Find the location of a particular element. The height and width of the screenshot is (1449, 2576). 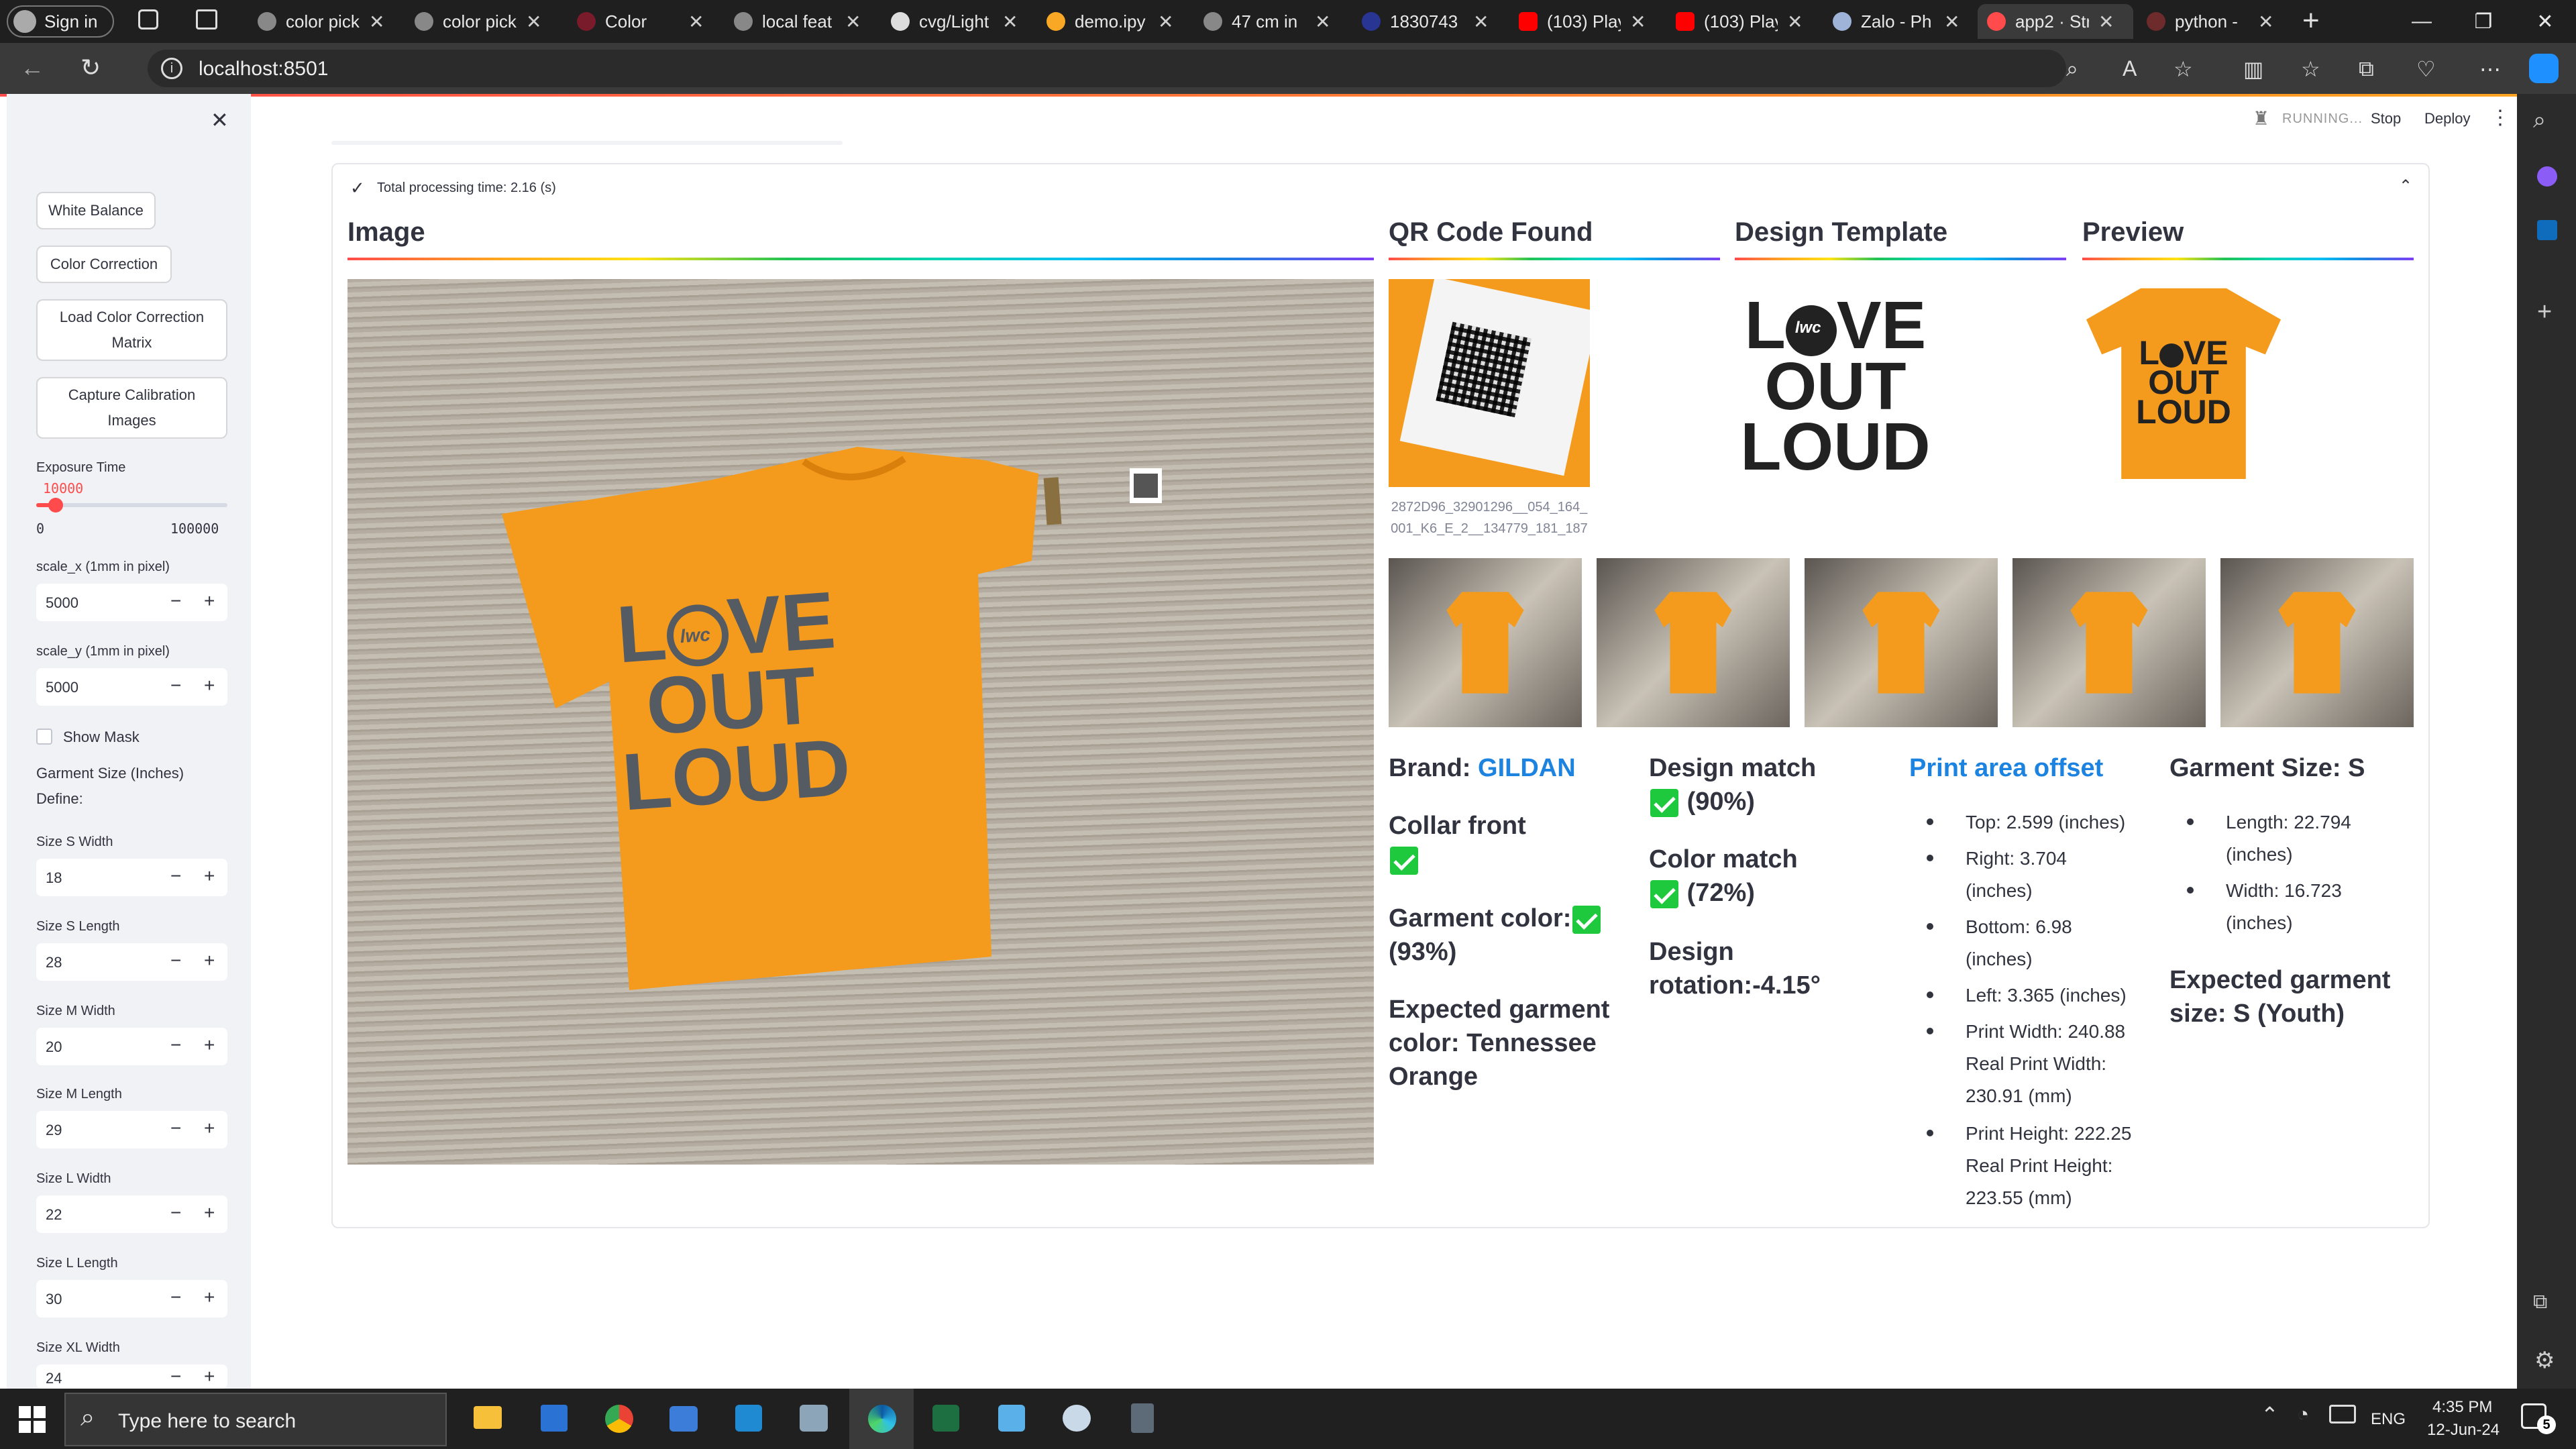

show-hidden-icons-icon: ⌃ is located at coordinates (2270, 1415).